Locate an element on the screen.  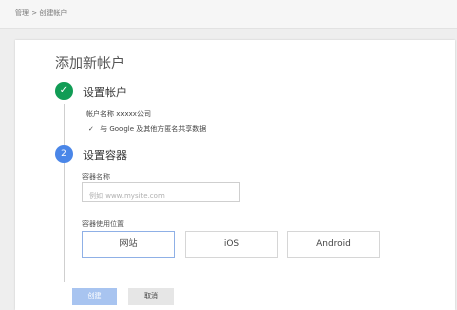
option-ios: iOS is located at coordinates (231, 244).